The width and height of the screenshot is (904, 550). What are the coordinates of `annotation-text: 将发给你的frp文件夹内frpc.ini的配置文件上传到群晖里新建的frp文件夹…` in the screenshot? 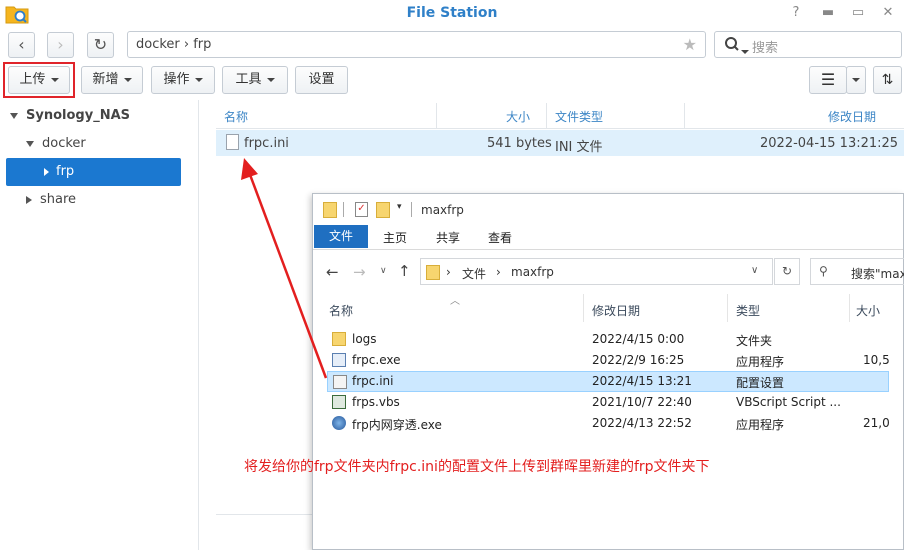 It's located at (477, 467).